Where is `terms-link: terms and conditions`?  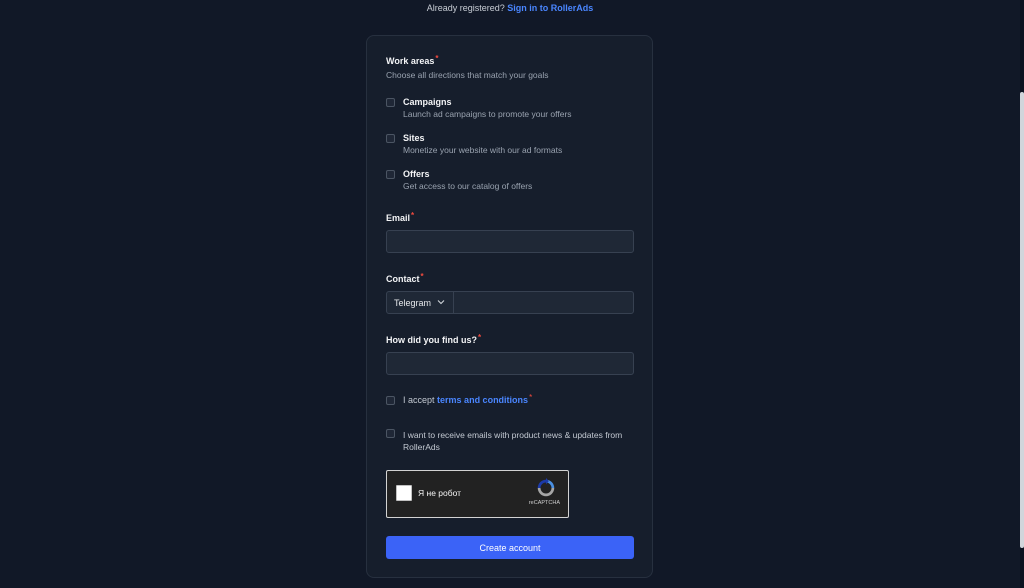 terms-link: terms and conditions is located at coordinates (482, 400).